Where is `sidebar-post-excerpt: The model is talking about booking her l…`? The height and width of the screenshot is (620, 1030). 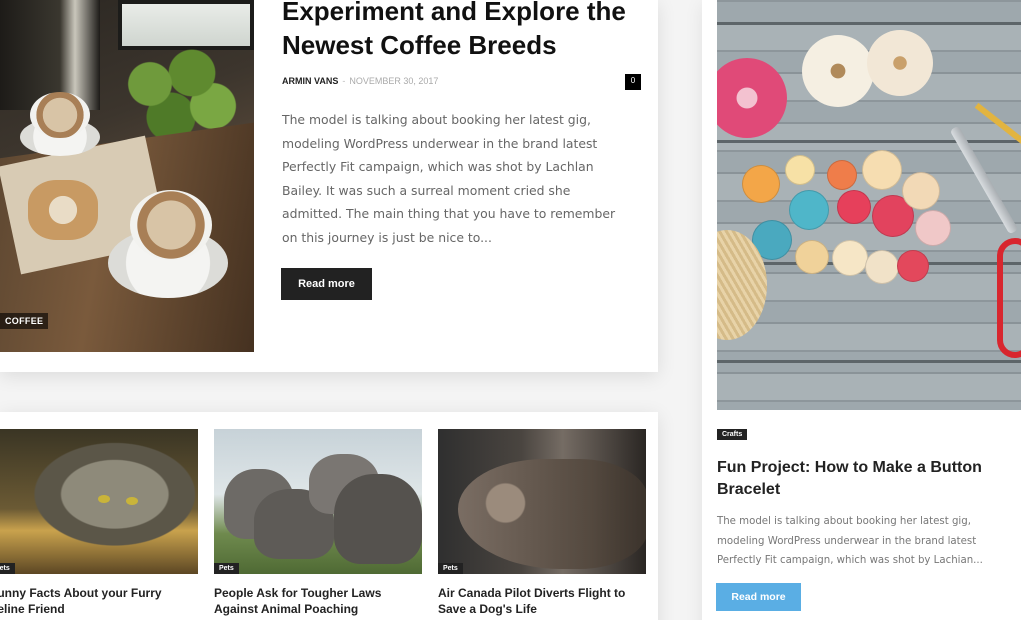
sidebar-post-excerpt: The model is talking about booking her l… is located at coordinates (850, 541).